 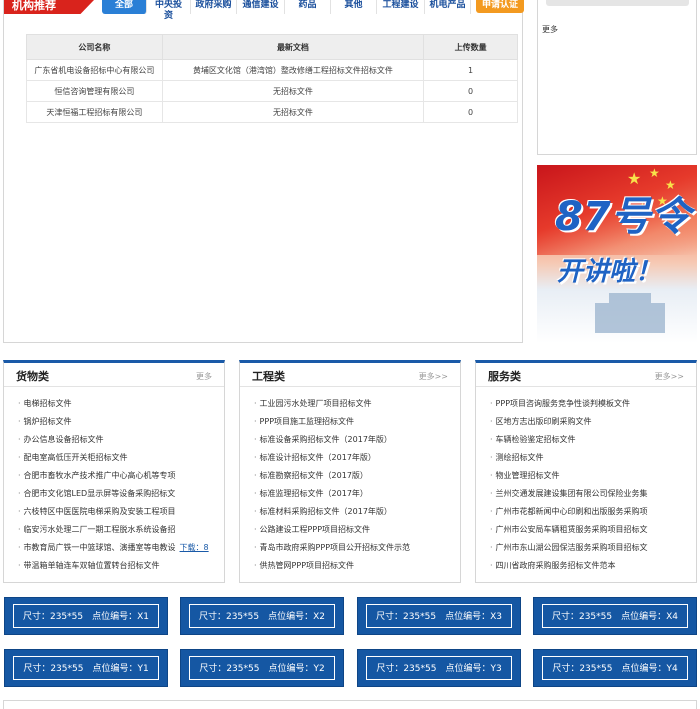 I want to click on latest-doc: 黄埔区文化馆（港湾馆）整改修缮工程招标文件招标文件, so click(x=293, y=70).